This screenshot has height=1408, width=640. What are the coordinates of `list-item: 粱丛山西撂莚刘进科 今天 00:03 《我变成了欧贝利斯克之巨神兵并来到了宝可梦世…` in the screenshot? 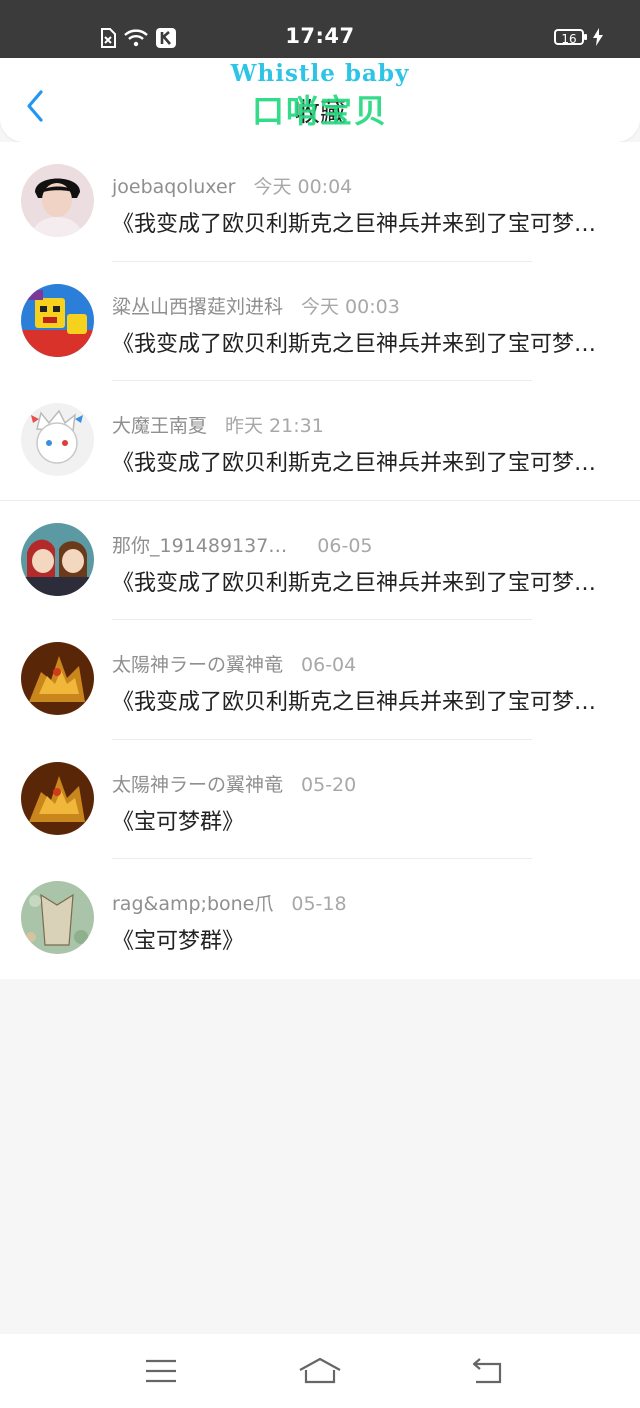 It's located at (320, 321).